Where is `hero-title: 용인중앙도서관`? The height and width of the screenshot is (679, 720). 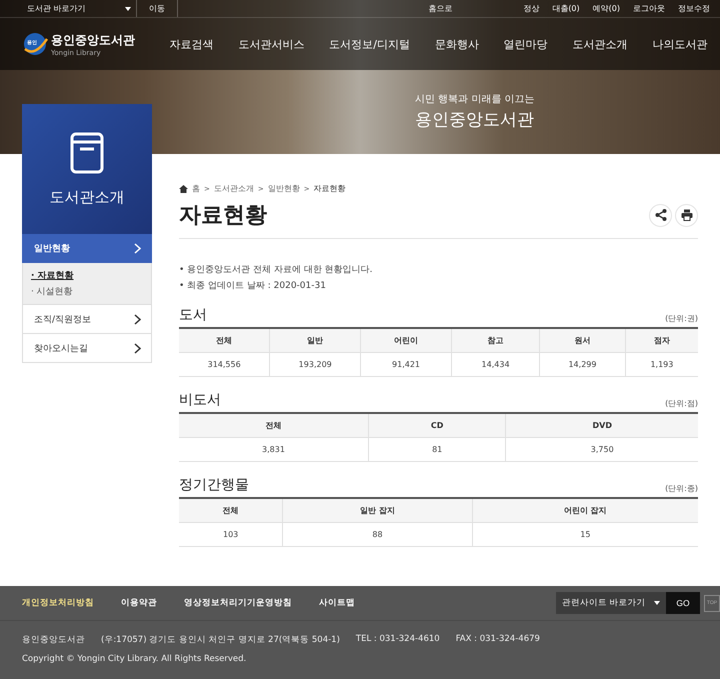 hero-title: 용인중앙도서관 is located at coordinates (474, 120).